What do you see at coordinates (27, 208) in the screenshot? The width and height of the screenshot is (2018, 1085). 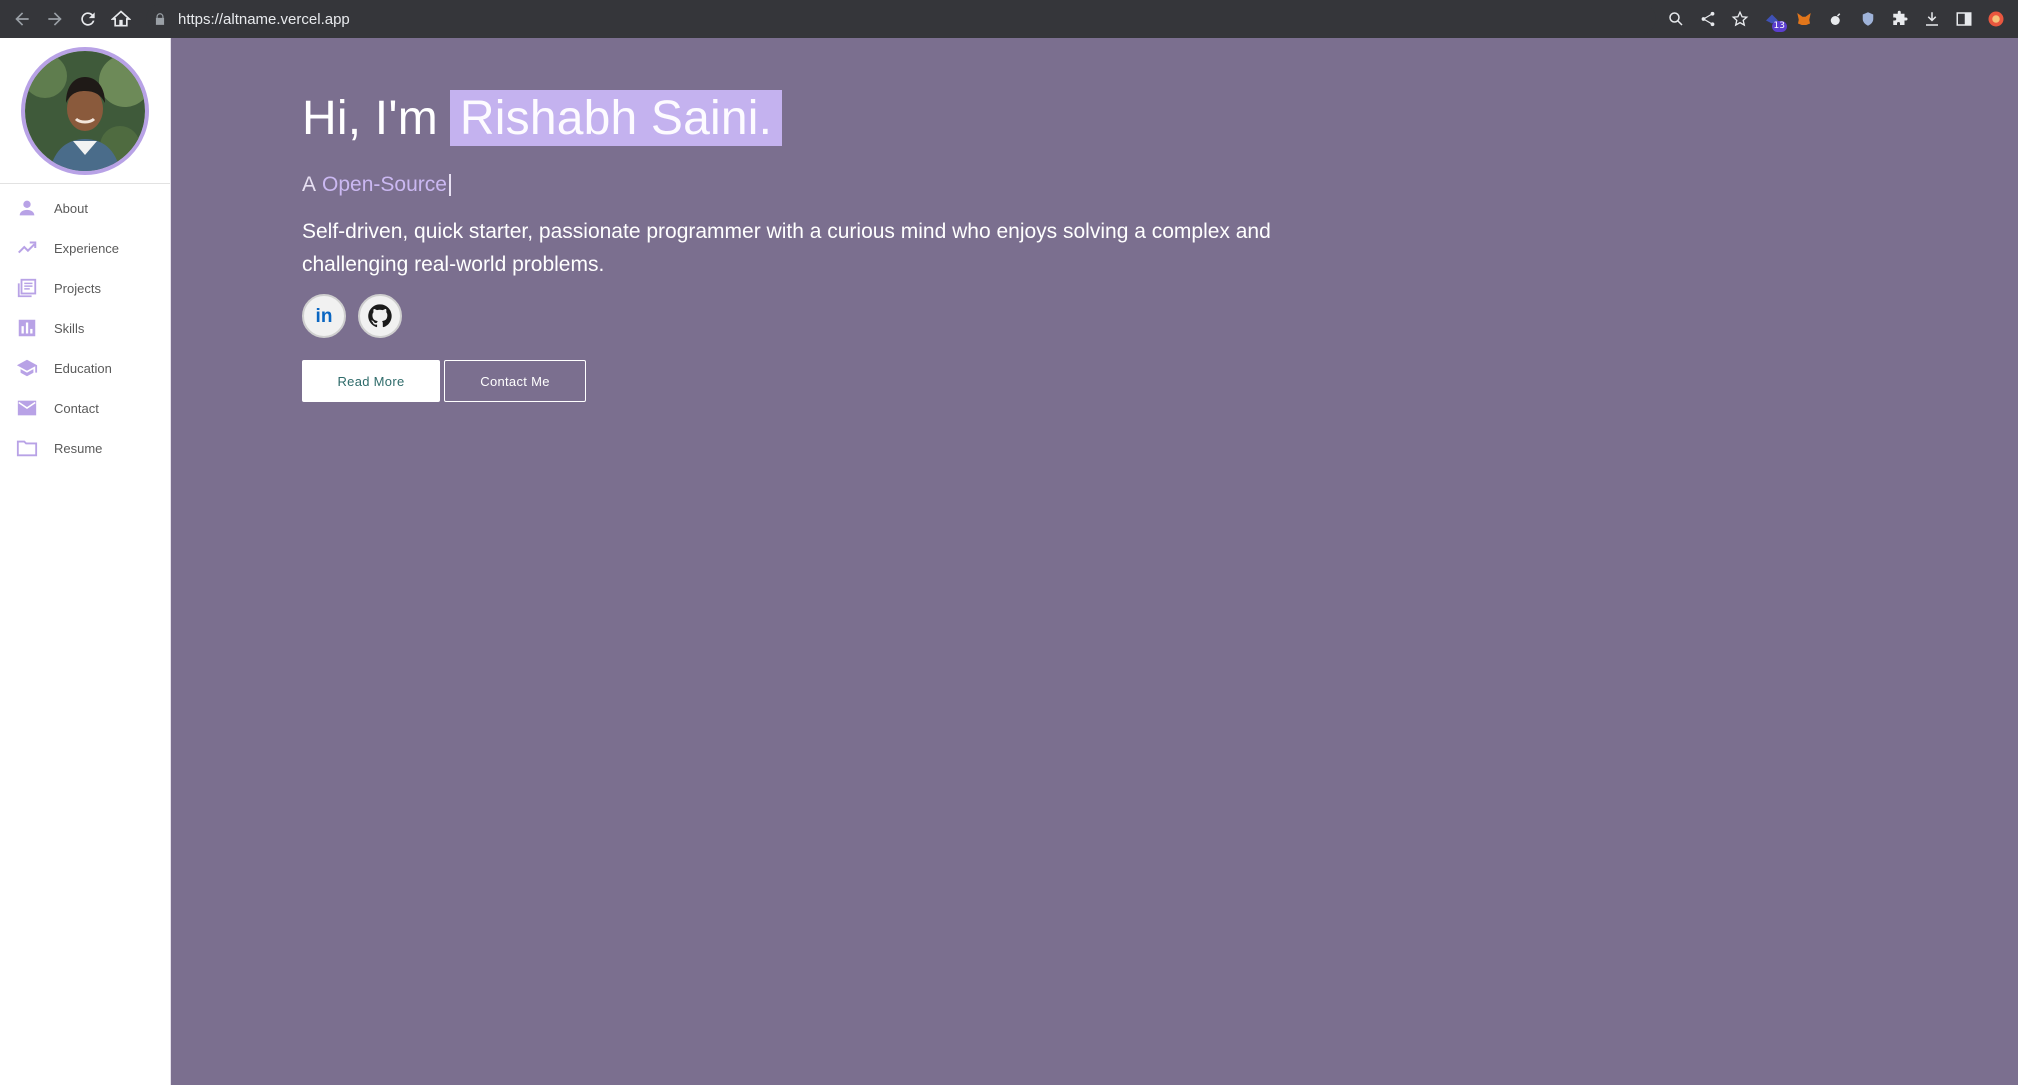 I see `person-icon` at bounding box center [27, 208].